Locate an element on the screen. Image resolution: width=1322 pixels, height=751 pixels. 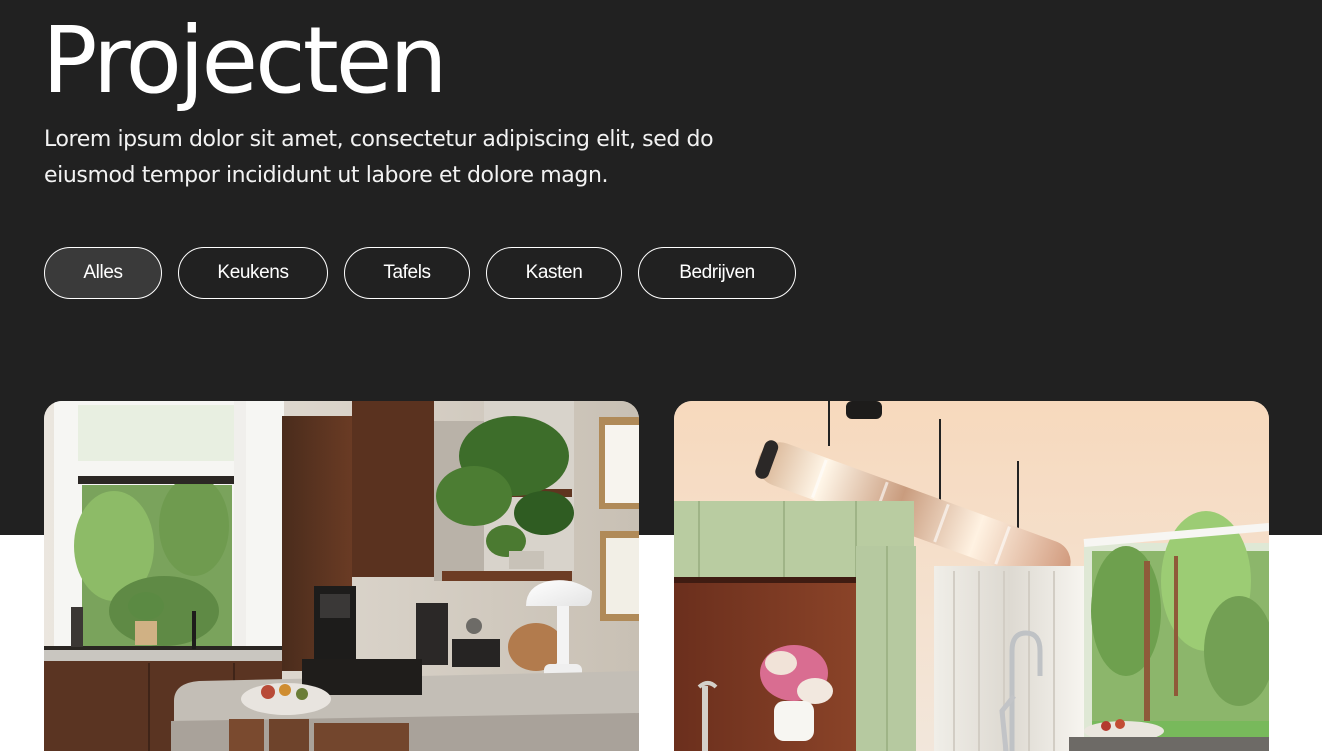
filter-kasten-button: Kasten is located at coordinates (554, 273).